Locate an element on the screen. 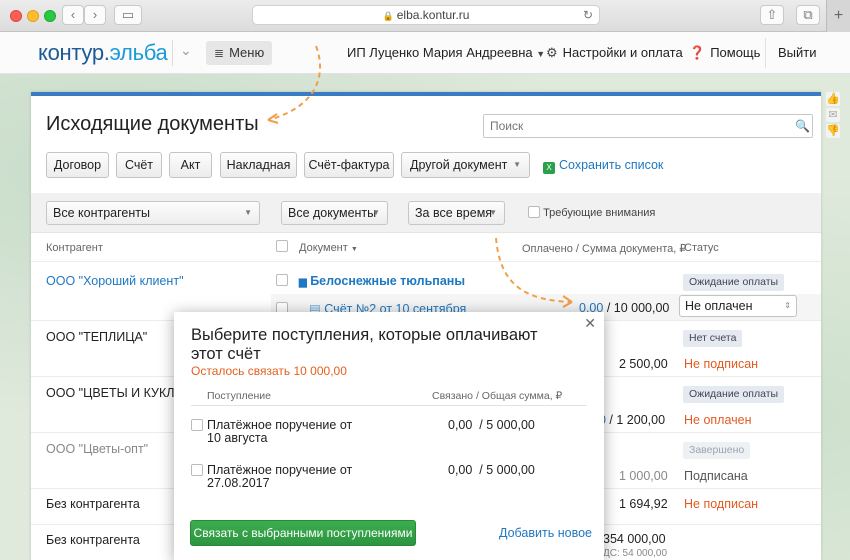 The height and width of the screenshot is (560, 850). save-list-link: X Сохранить список is located at coordinates (603, 165).